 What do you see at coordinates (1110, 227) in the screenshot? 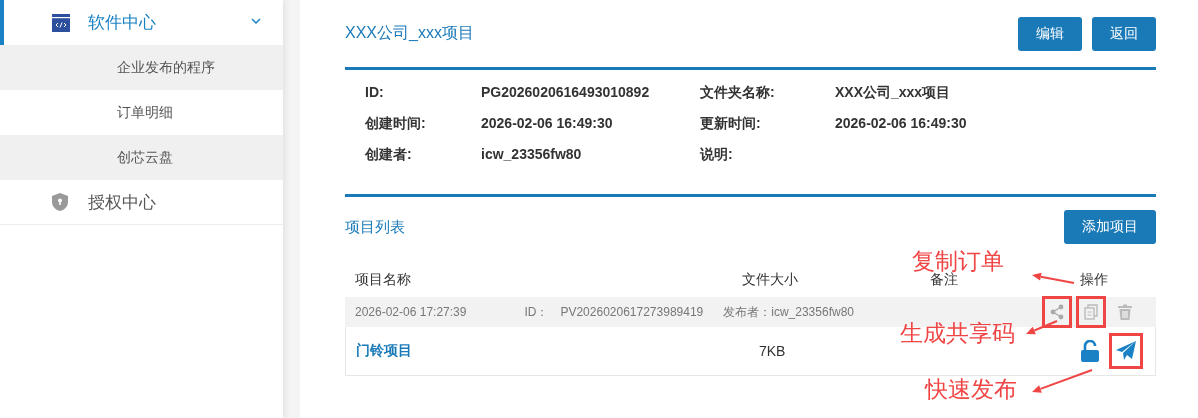
I see `add-project-button: 添加项目` at bounding box center [1110, 227].